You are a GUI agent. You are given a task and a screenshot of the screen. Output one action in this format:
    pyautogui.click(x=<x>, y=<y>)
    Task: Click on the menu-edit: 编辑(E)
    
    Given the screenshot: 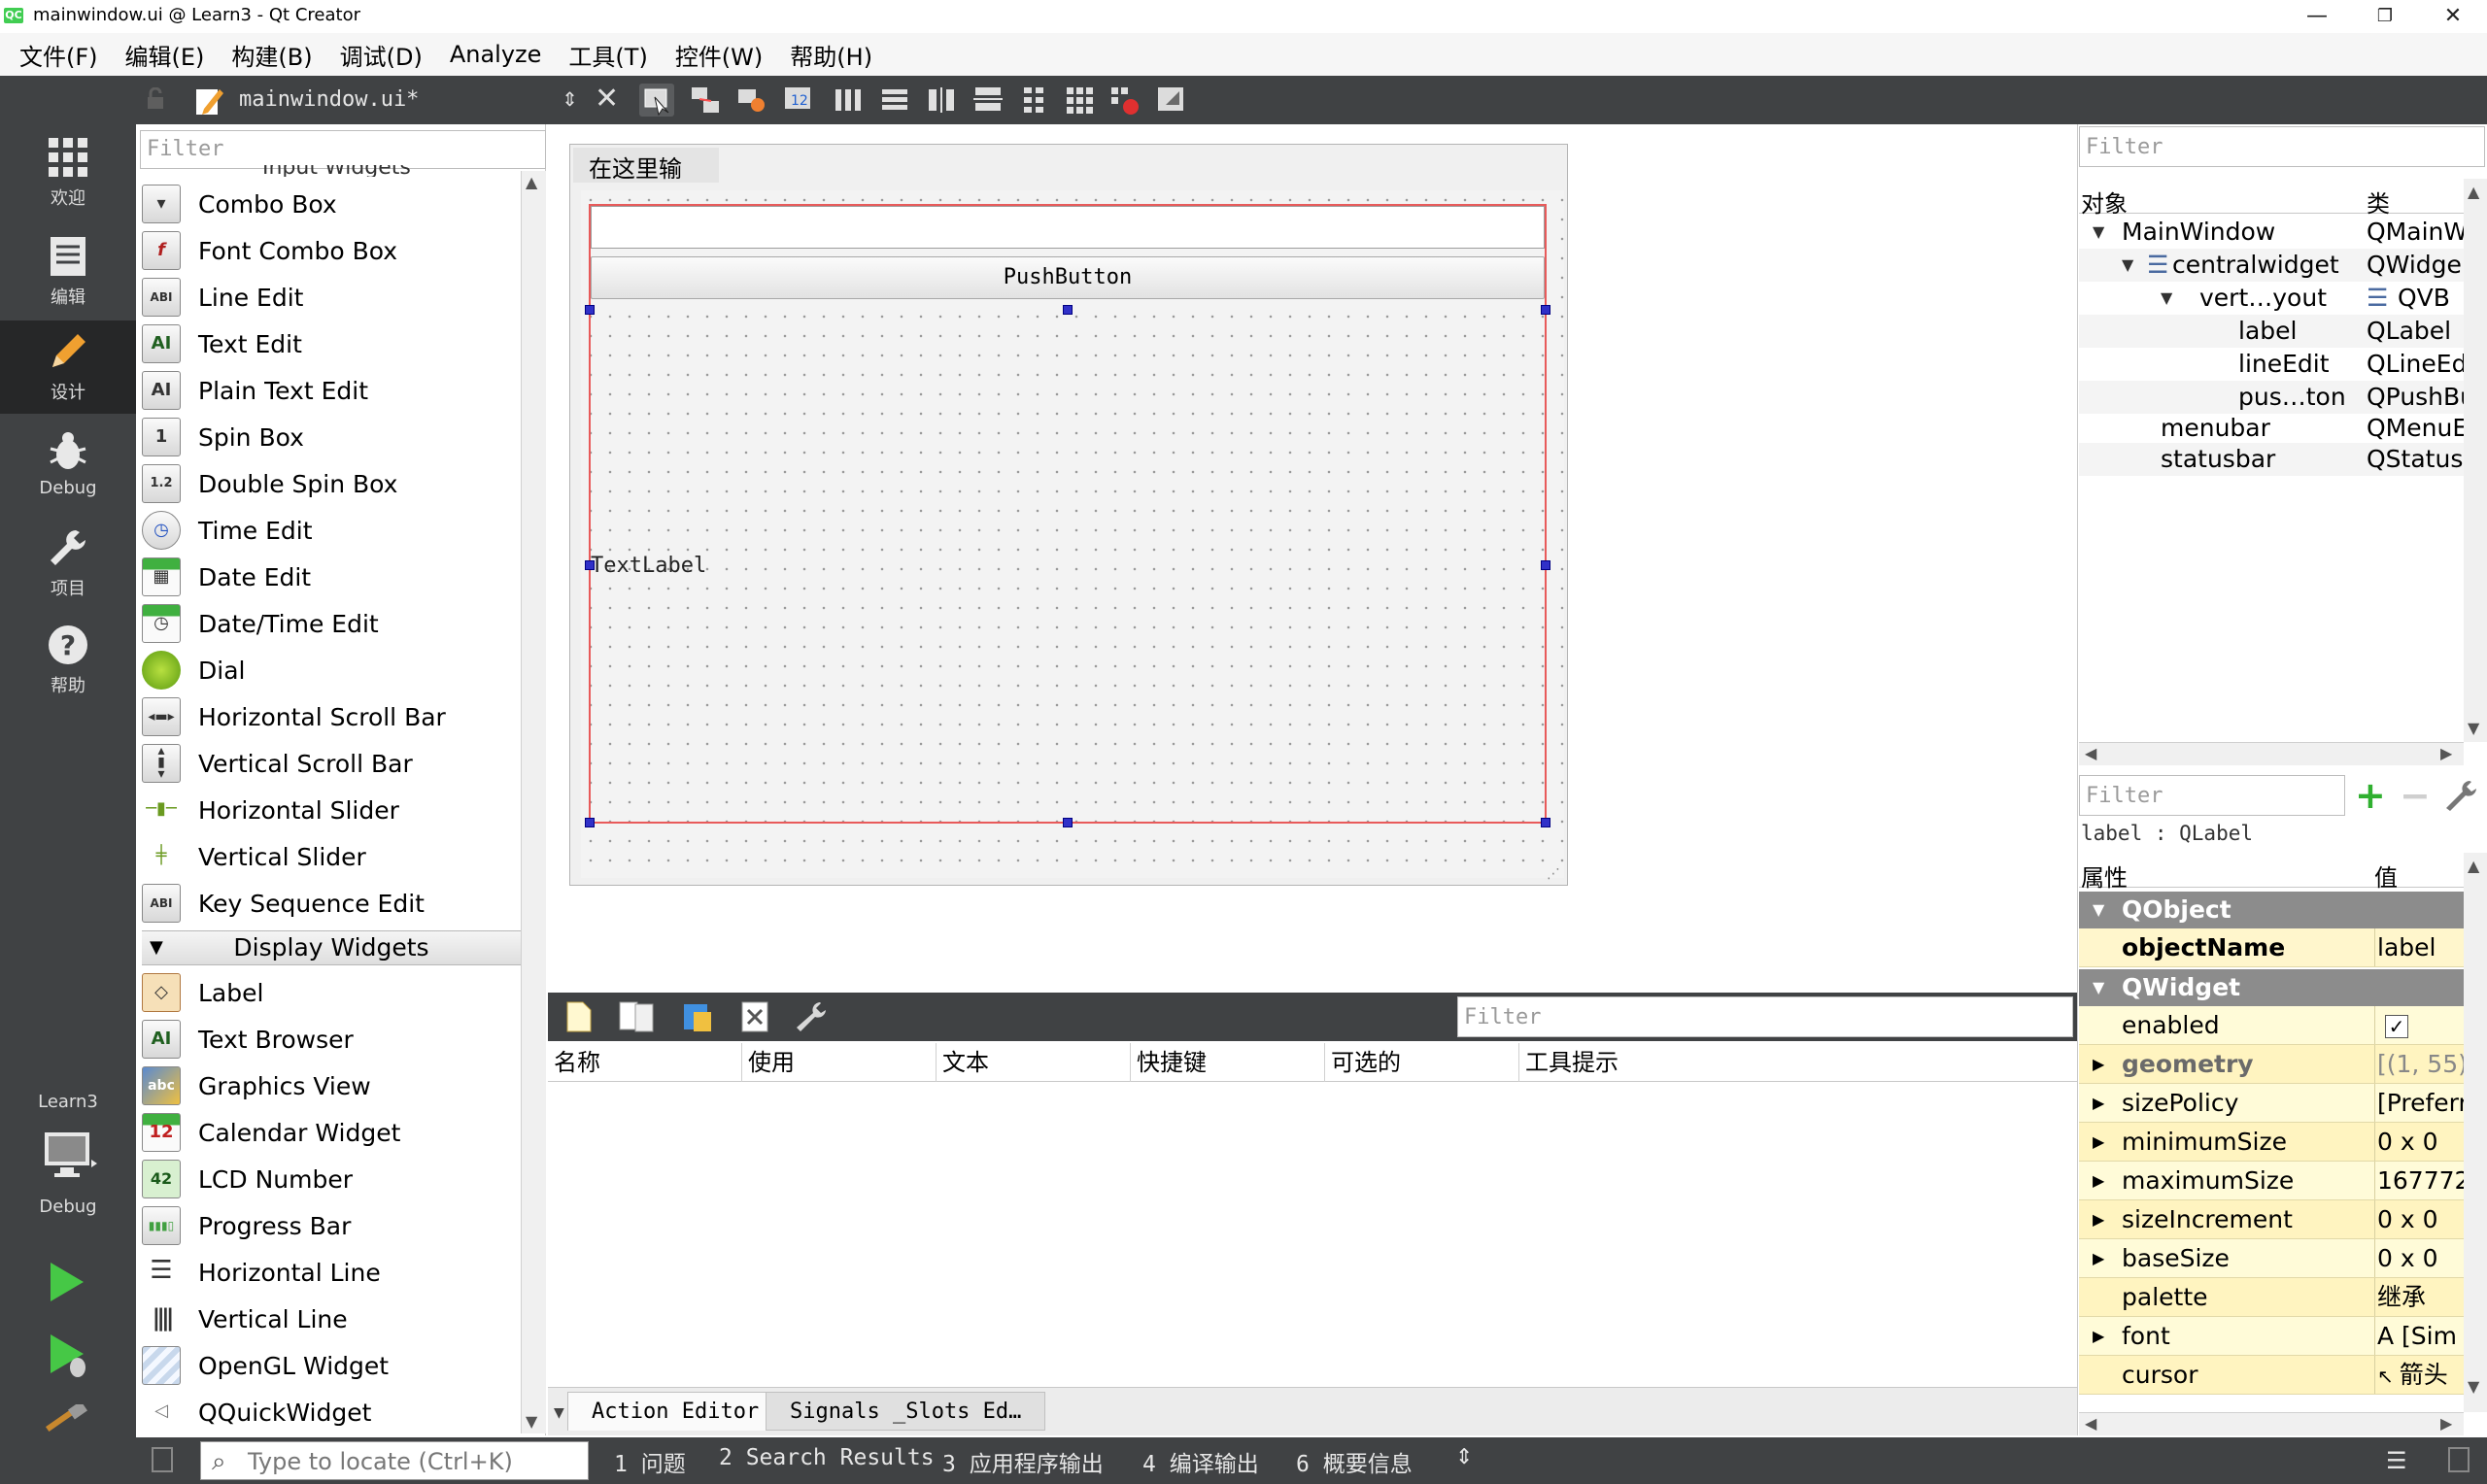 What is the action you would take?
    pyautogui.click(x=165, y=55)
    